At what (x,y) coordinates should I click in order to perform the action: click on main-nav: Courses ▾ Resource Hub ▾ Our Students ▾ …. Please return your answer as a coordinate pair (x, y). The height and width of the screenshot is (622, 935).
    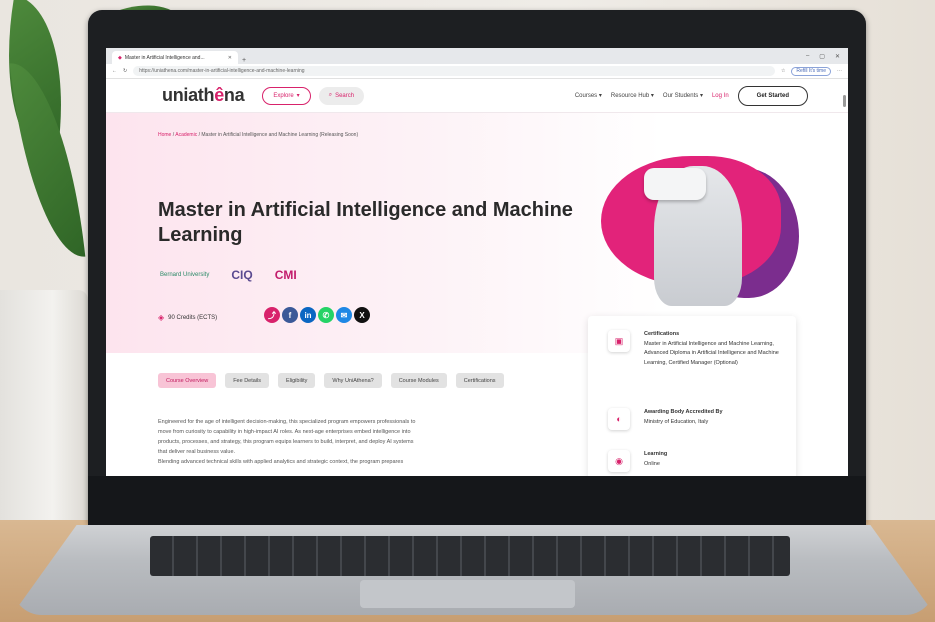
    Looking at the image, I should click on (691, 95).